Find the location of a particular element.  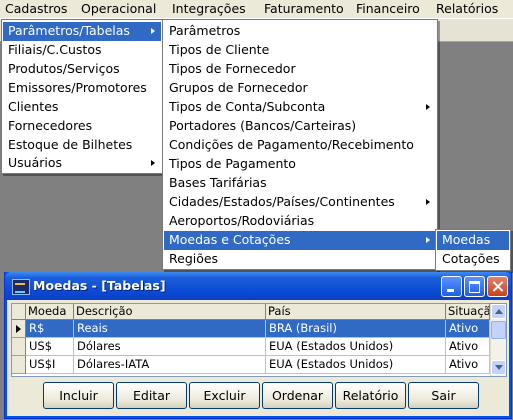

scroll-thumb is located at coordinates (498, 330).